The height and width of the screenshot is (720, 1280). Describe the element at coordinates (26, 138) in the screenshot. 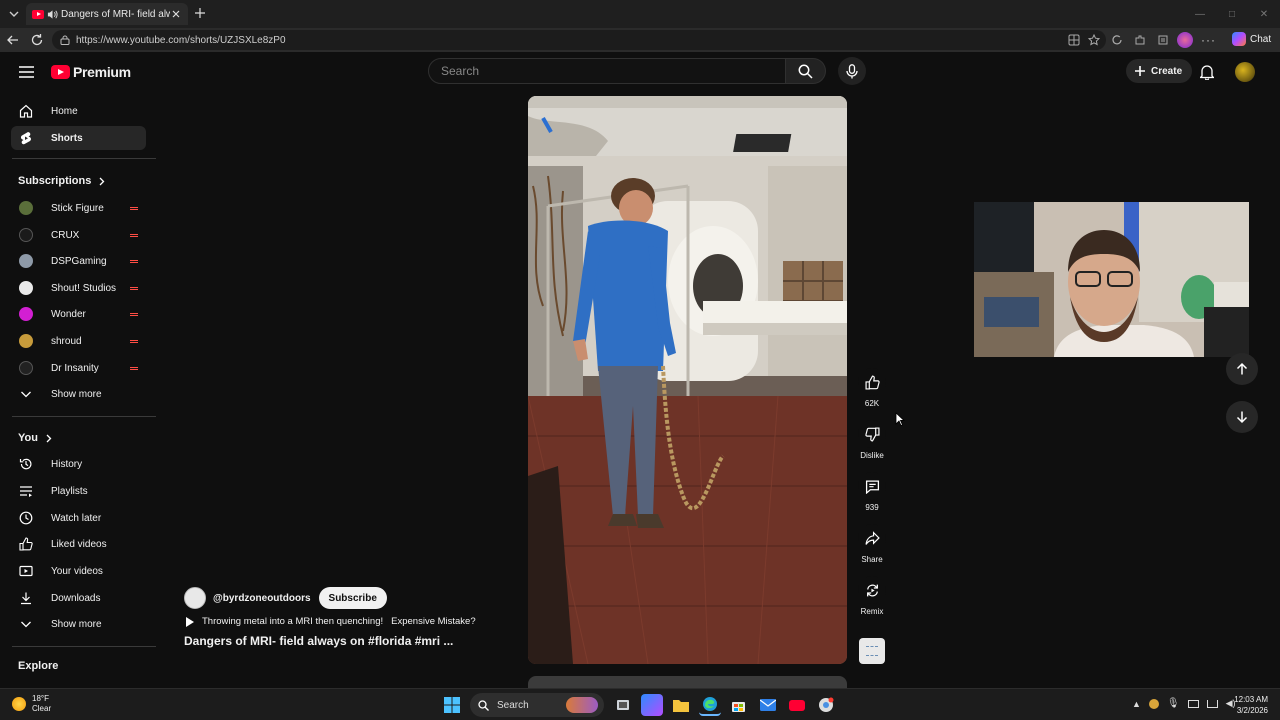

I see `shorts-icon` at that location.